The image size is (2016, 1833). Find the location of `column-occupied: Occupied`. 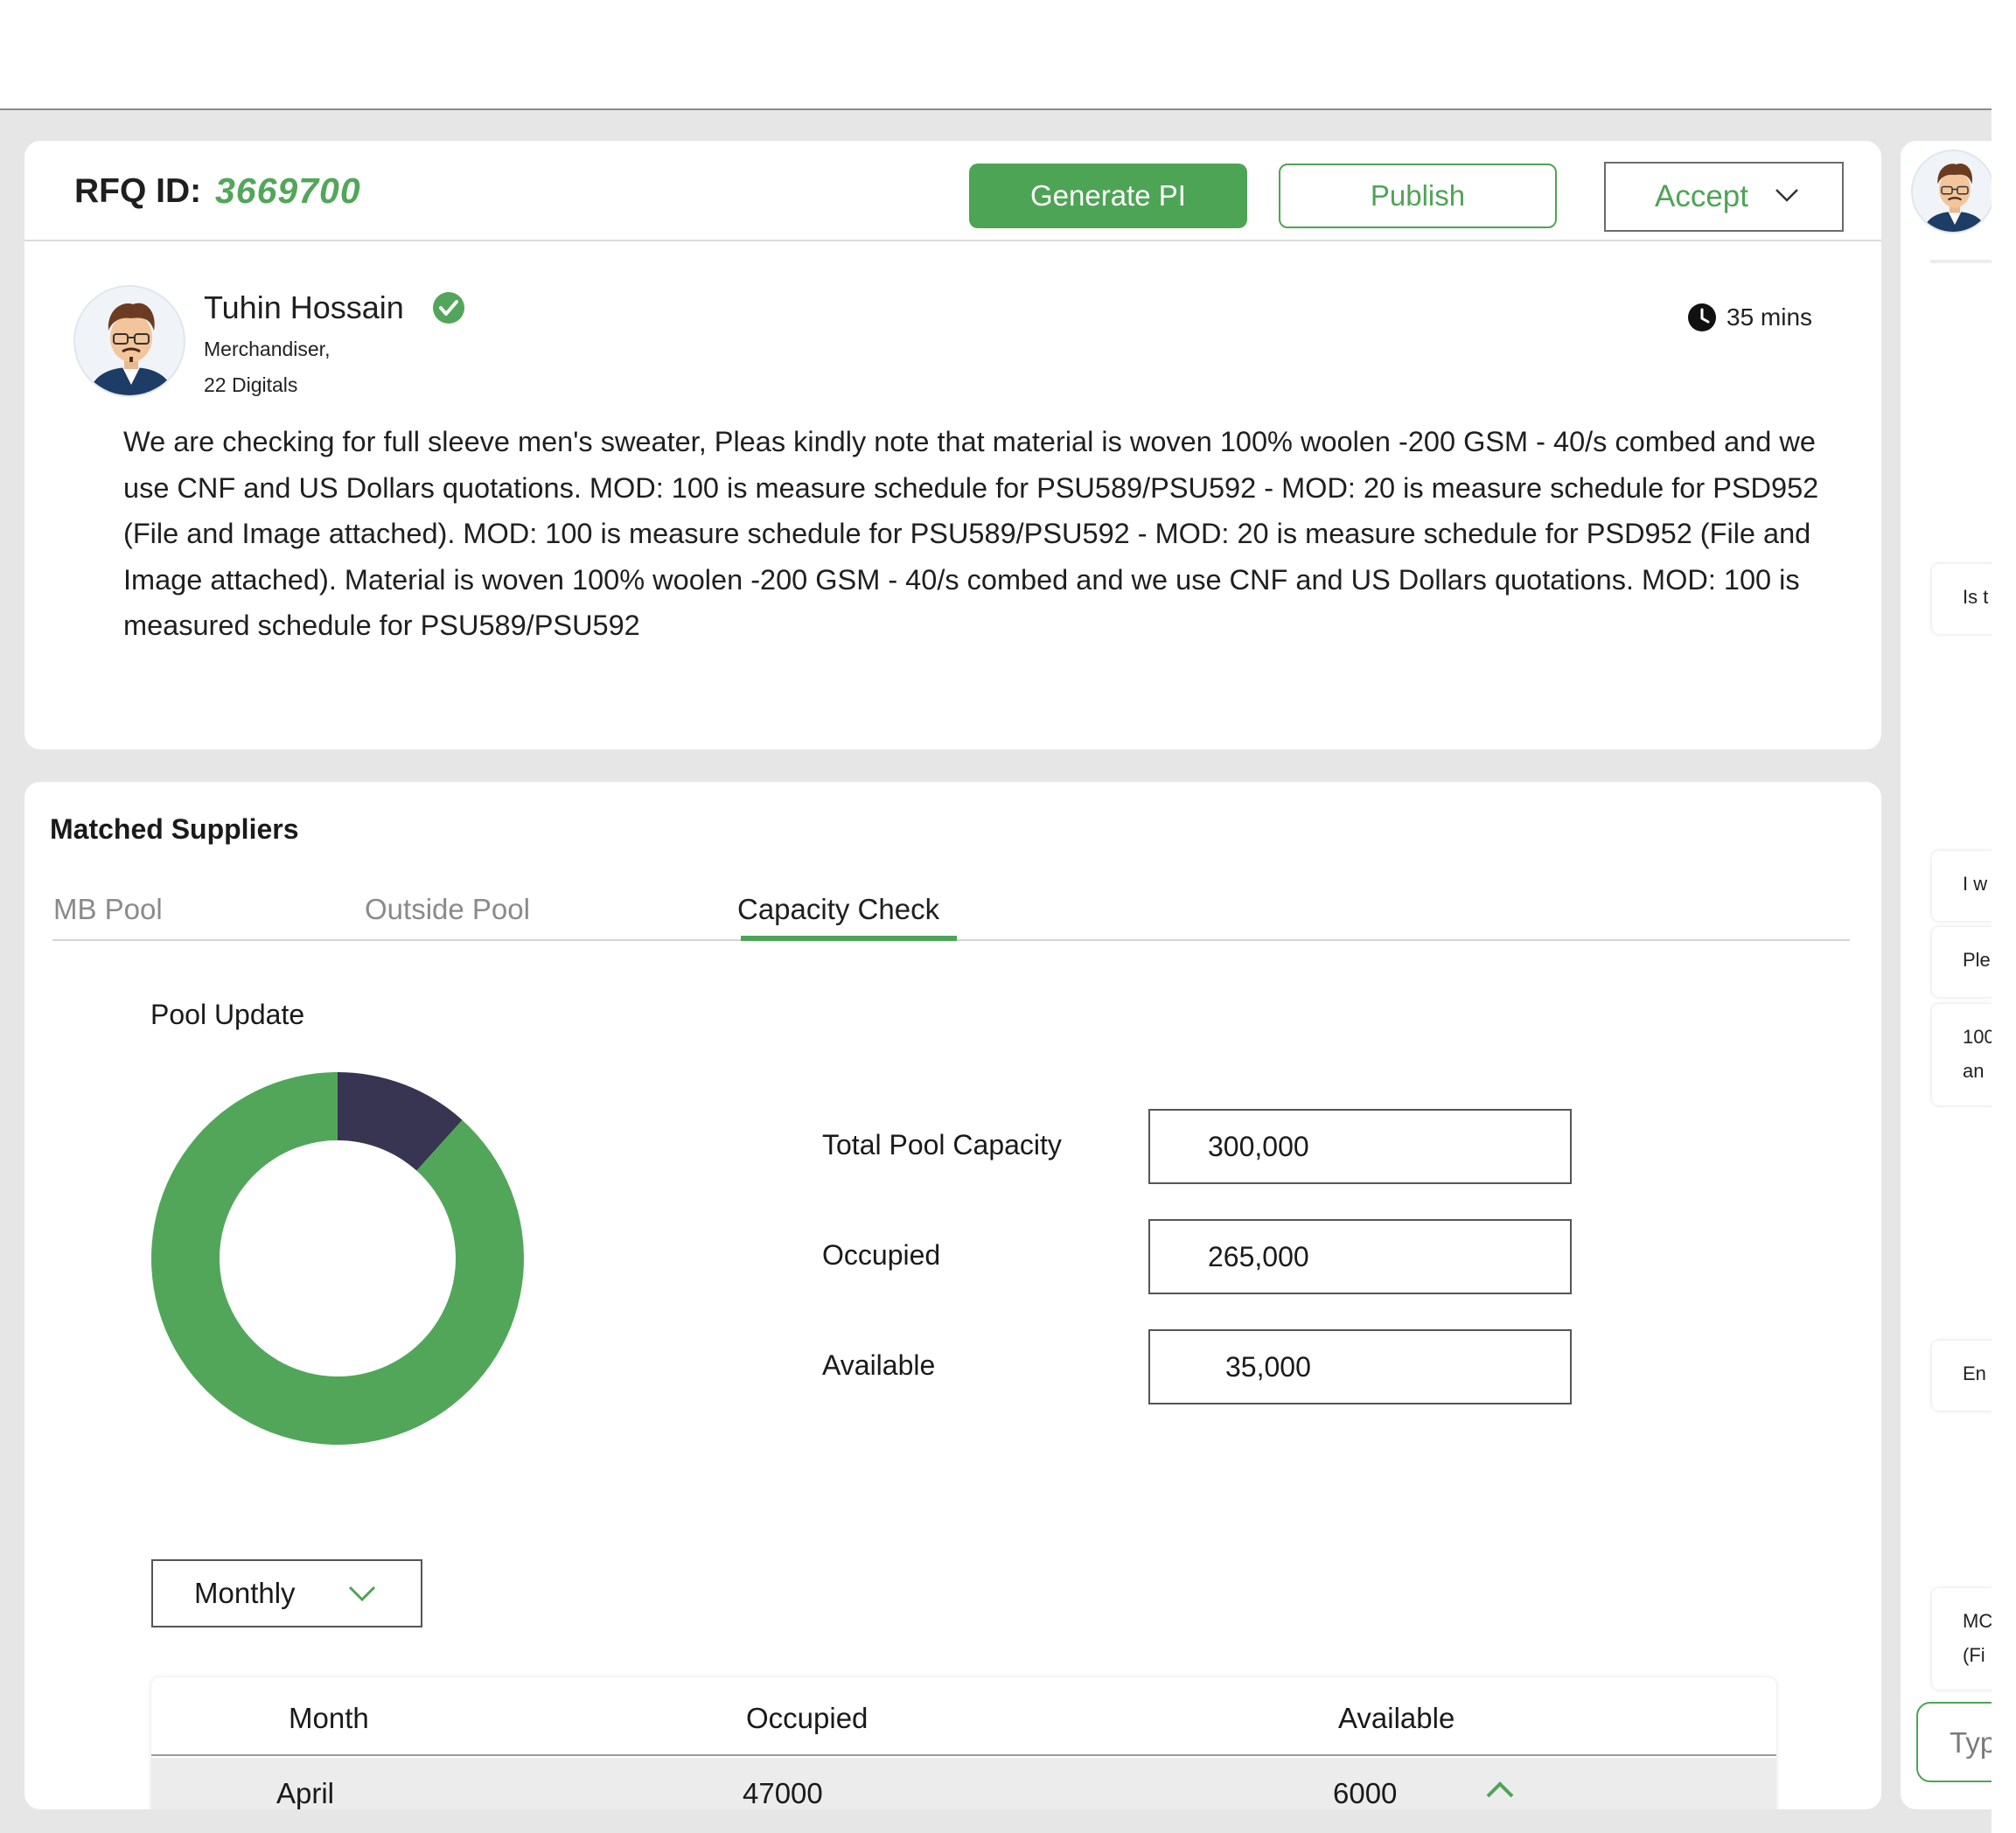

column-occupied: Occupied is located at coordinates (807, 1718).